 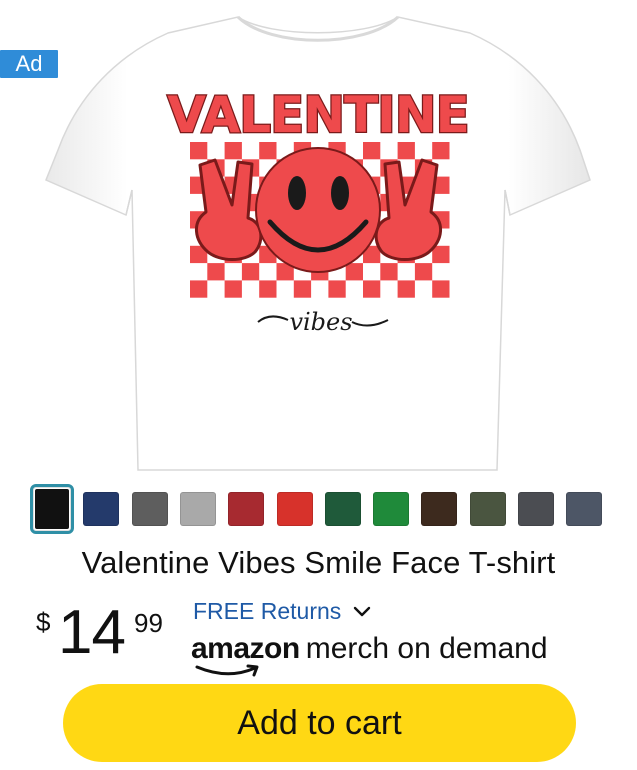 I want to click on color-swatch-black, so click(x=52, y=509).